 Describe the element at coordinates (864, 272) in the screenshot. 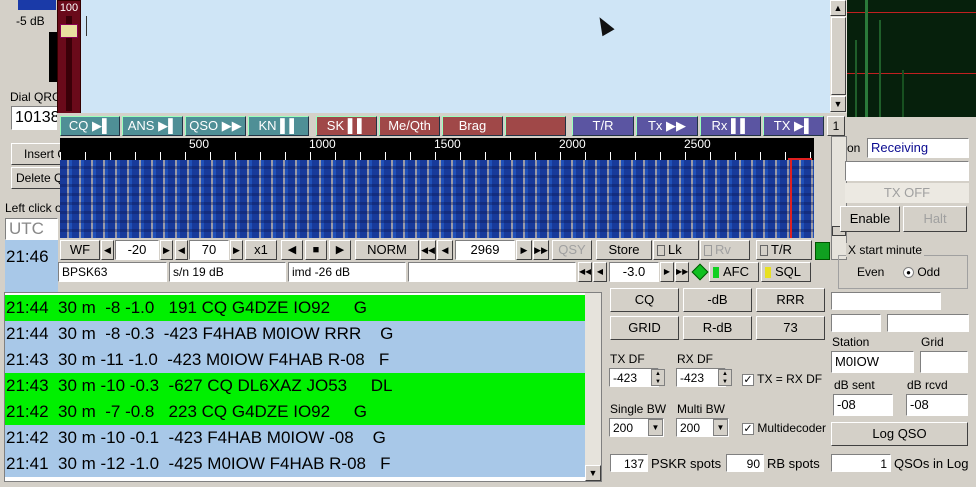

I see `even-radio: Even` at that location.